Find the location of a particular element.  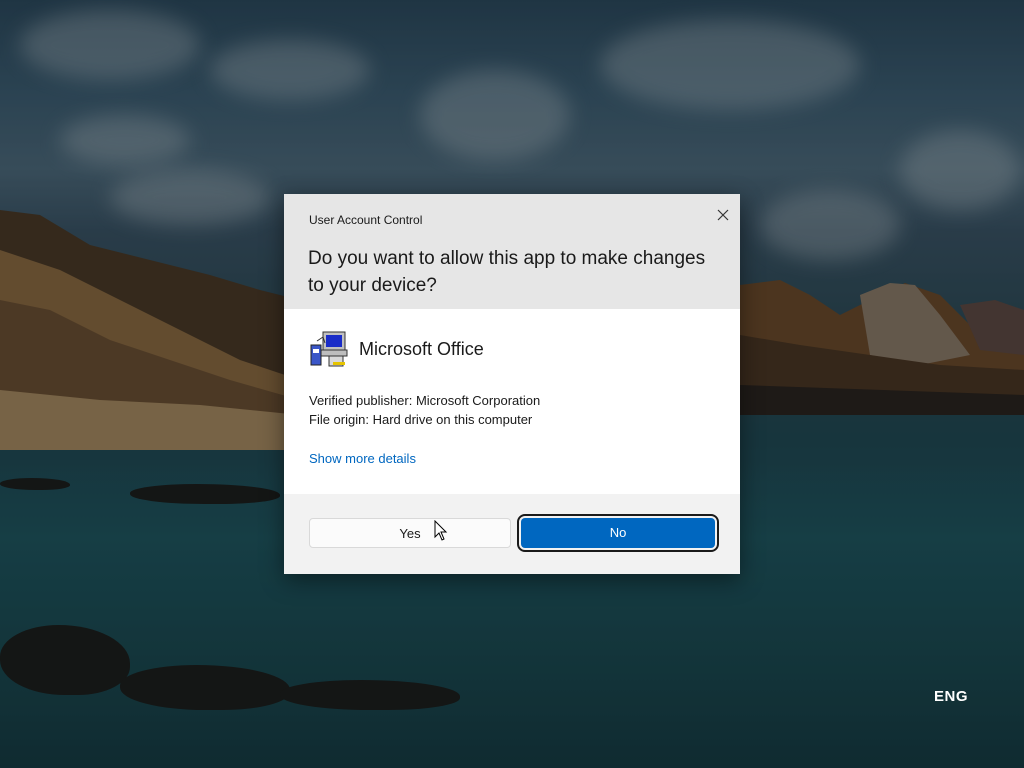

language-indicator: ENG is located at coordinates (951, 696).